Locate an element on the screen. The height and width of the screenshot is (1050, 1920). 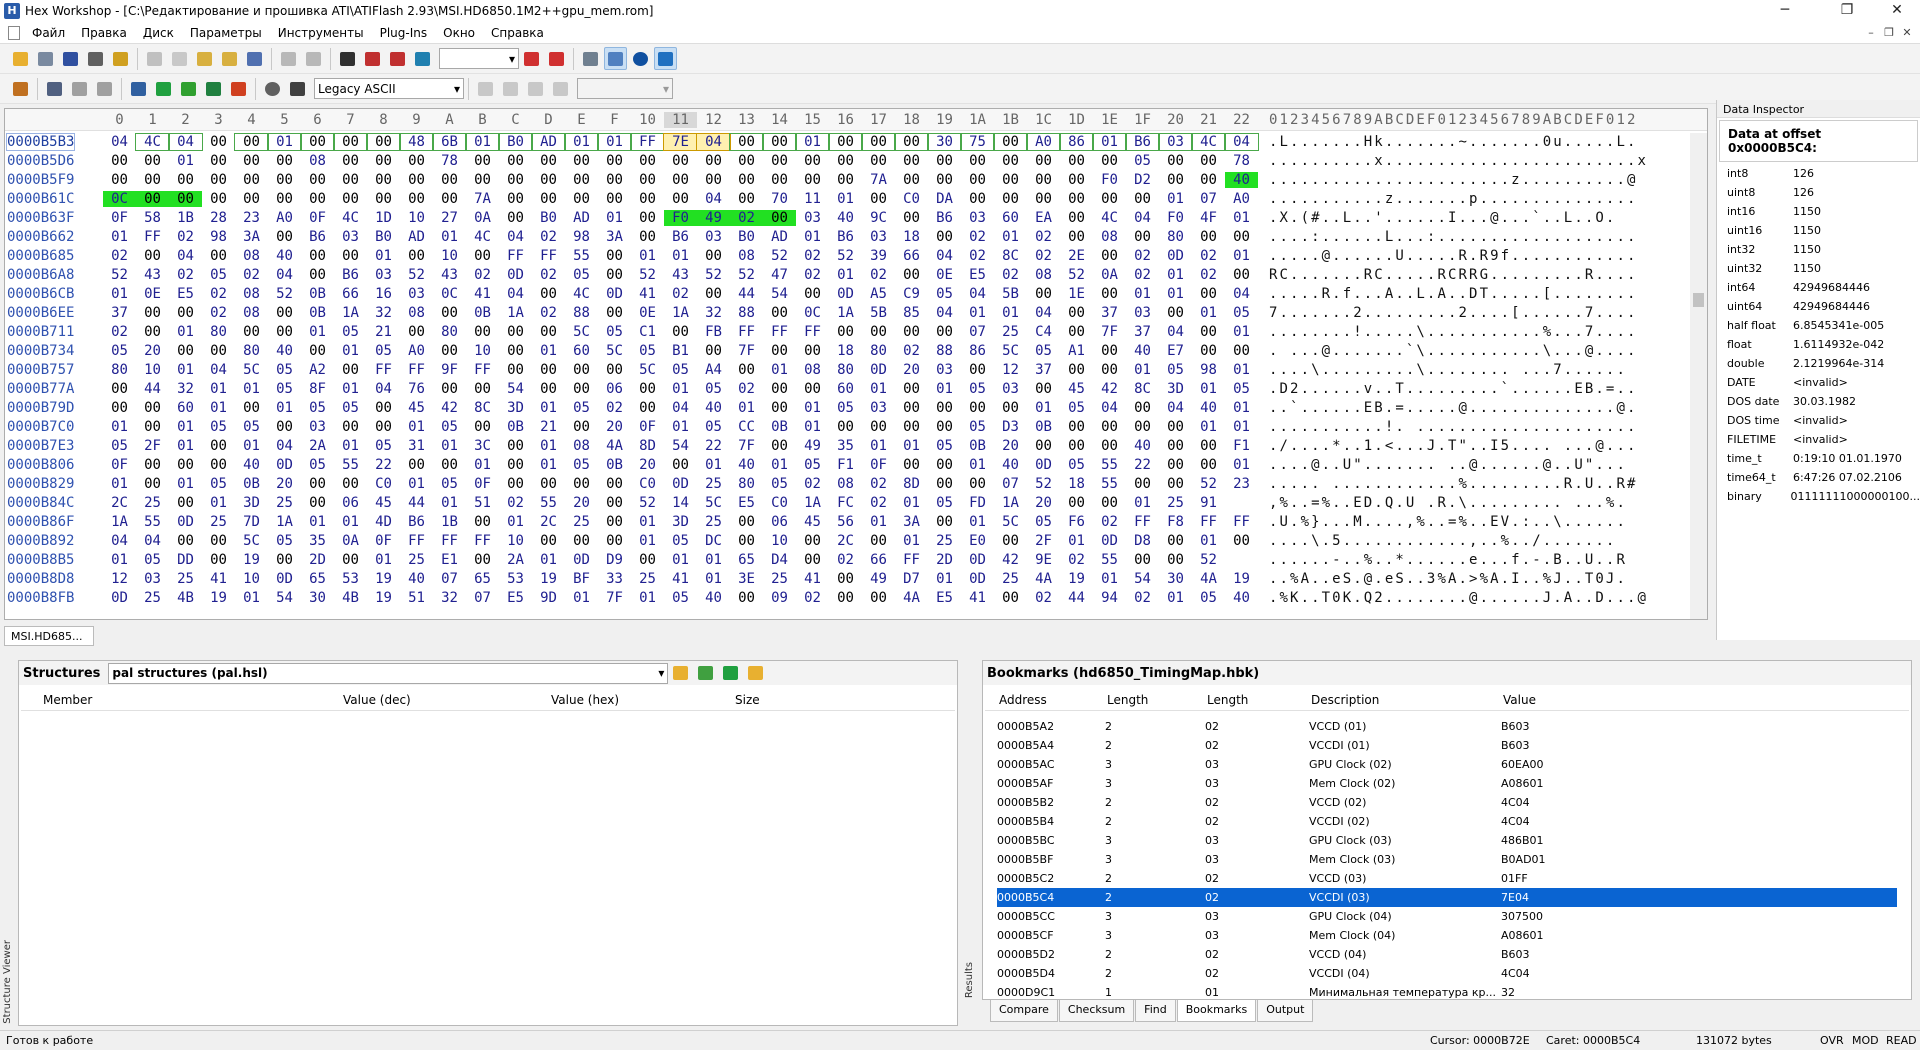
hex-byte: 43 is located at coordinates (680, 275).